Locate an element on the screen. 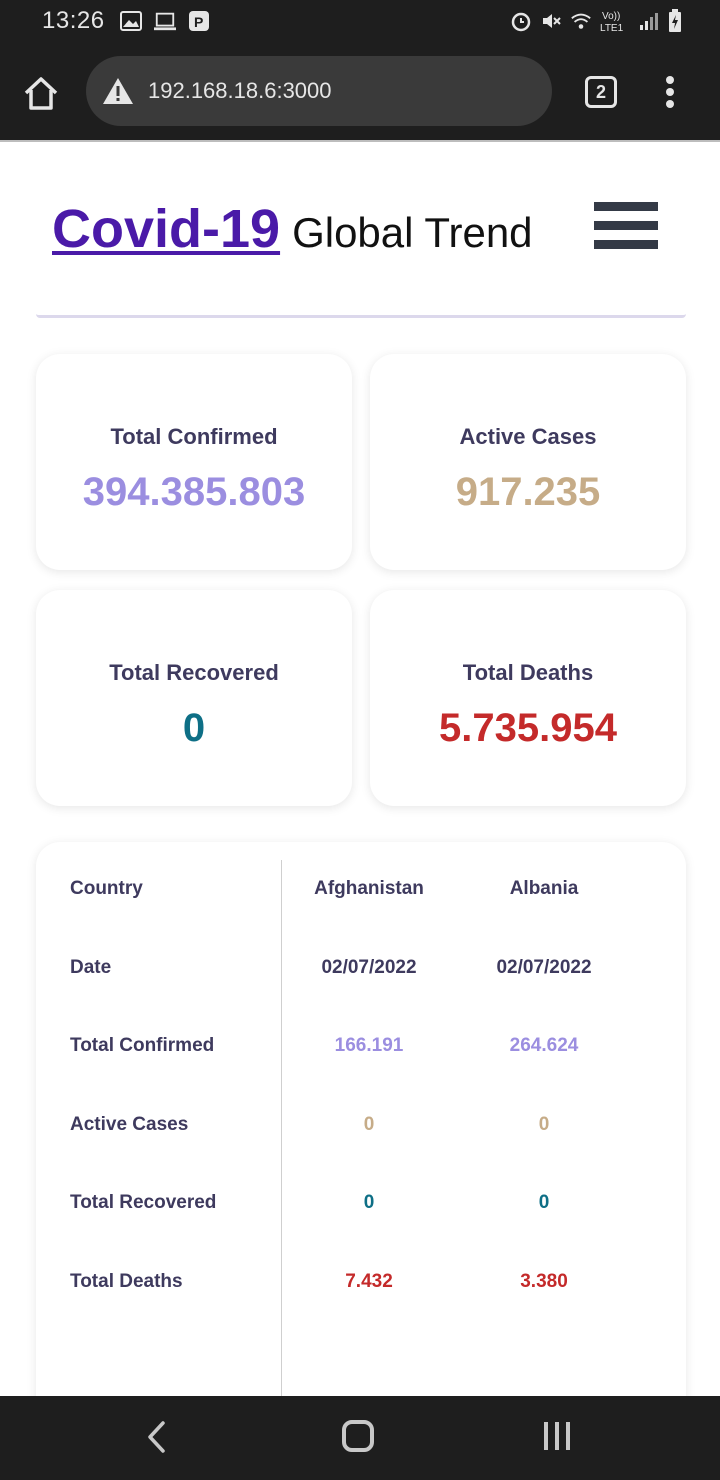  recent-apps-icon is located at coordinates (559, 1436).